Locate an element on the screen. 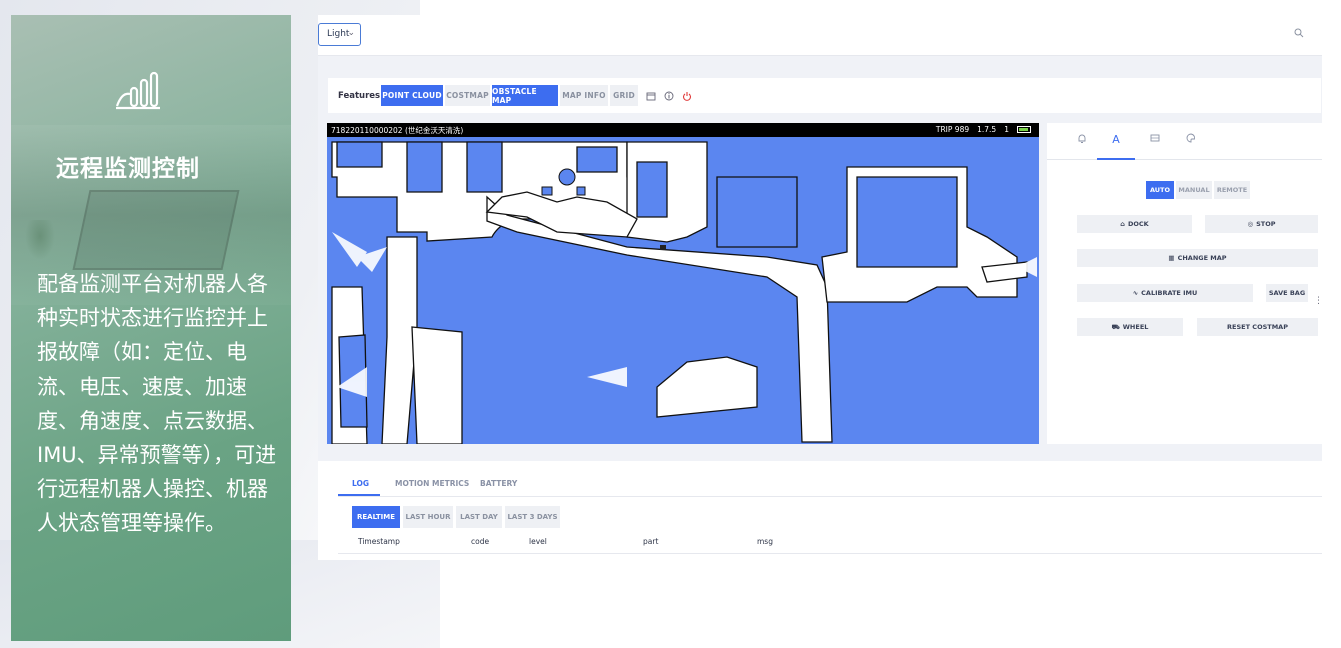  section-title: 远程监测控制 is located at coordinates (128, 169).